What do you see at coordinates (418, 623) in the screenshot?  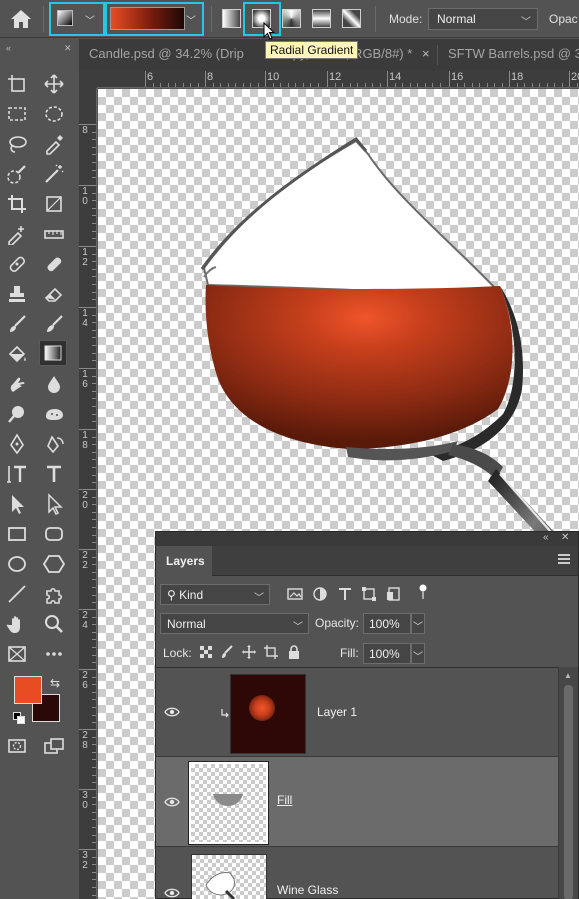 I see `opacity-chevron-icon: ﹀` at bounding box center [418, 623].